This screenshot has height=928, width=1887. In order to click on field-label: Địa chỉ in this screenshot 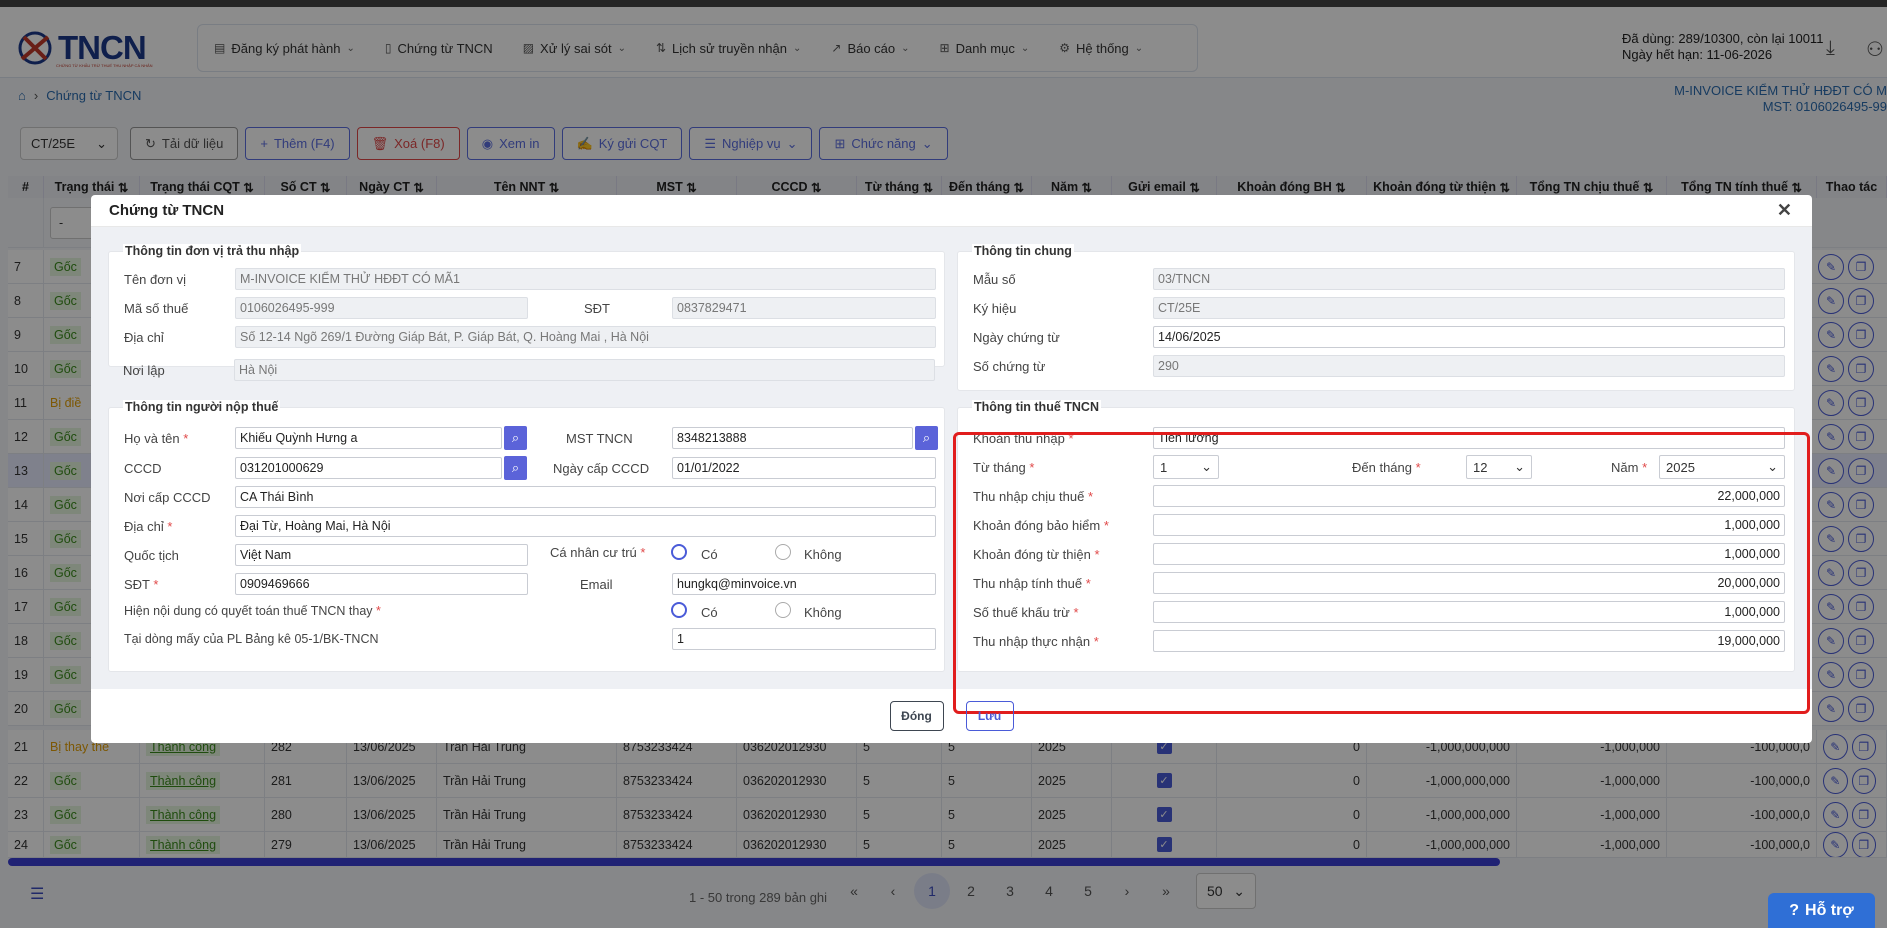, I will do `click(144, 337)`.